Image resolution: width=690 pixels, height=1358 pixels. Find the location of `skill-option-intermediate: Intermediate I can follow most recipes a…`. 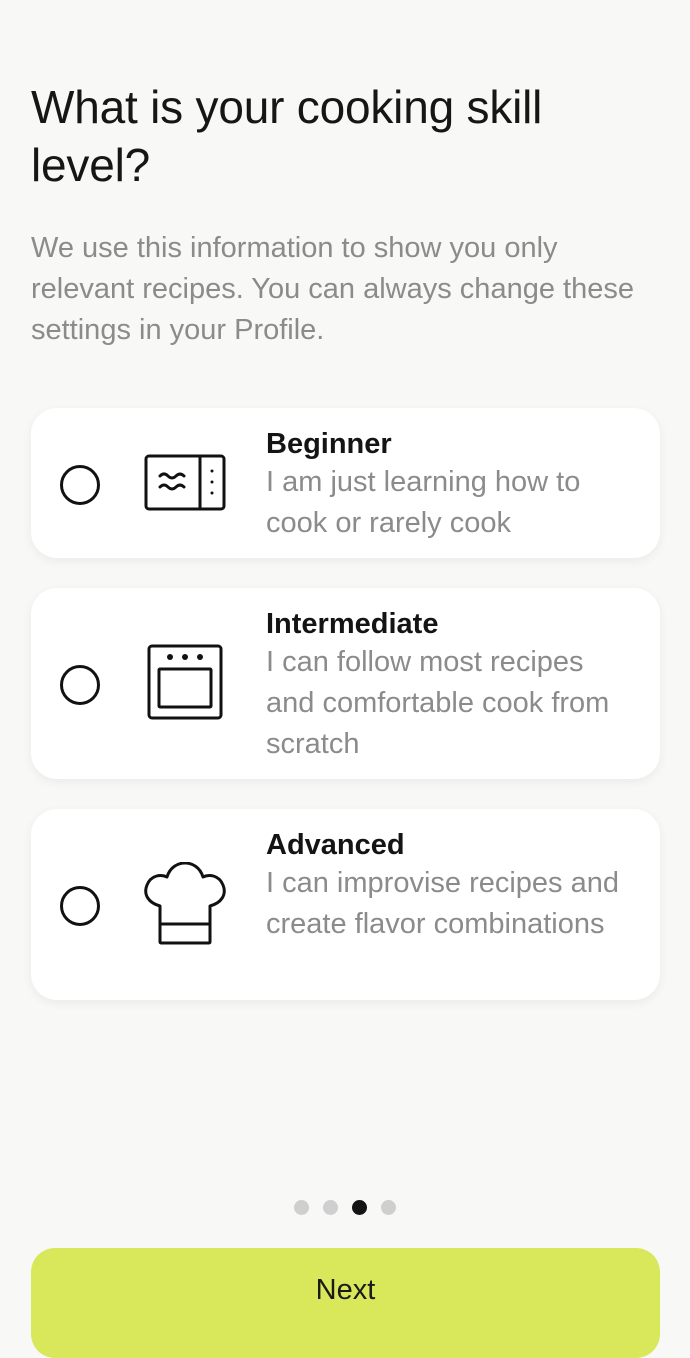

skill-option-intermediate: Intermediate I can follow most recipes a… is located at coordinates (345, 683).